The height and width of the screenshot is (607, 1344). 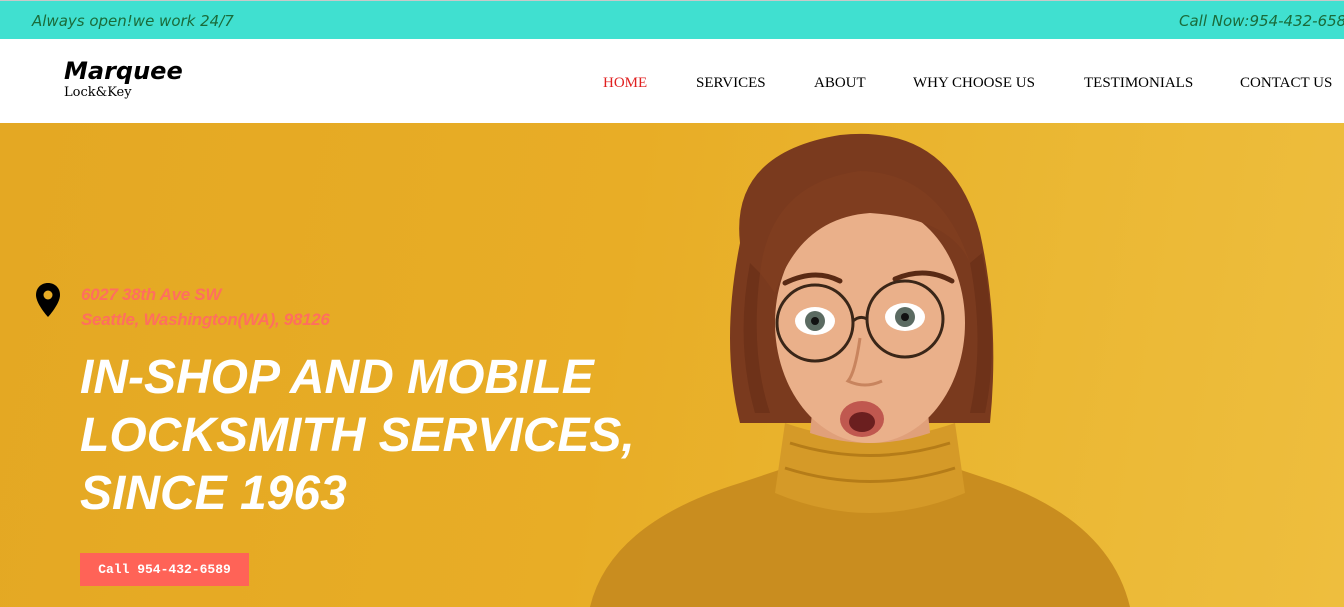 What do you see at coordinates (1138, 83) in the screenshot?
I see `nav-testimonials: TESTIMONIALS` at bounding box center [1138, 83].